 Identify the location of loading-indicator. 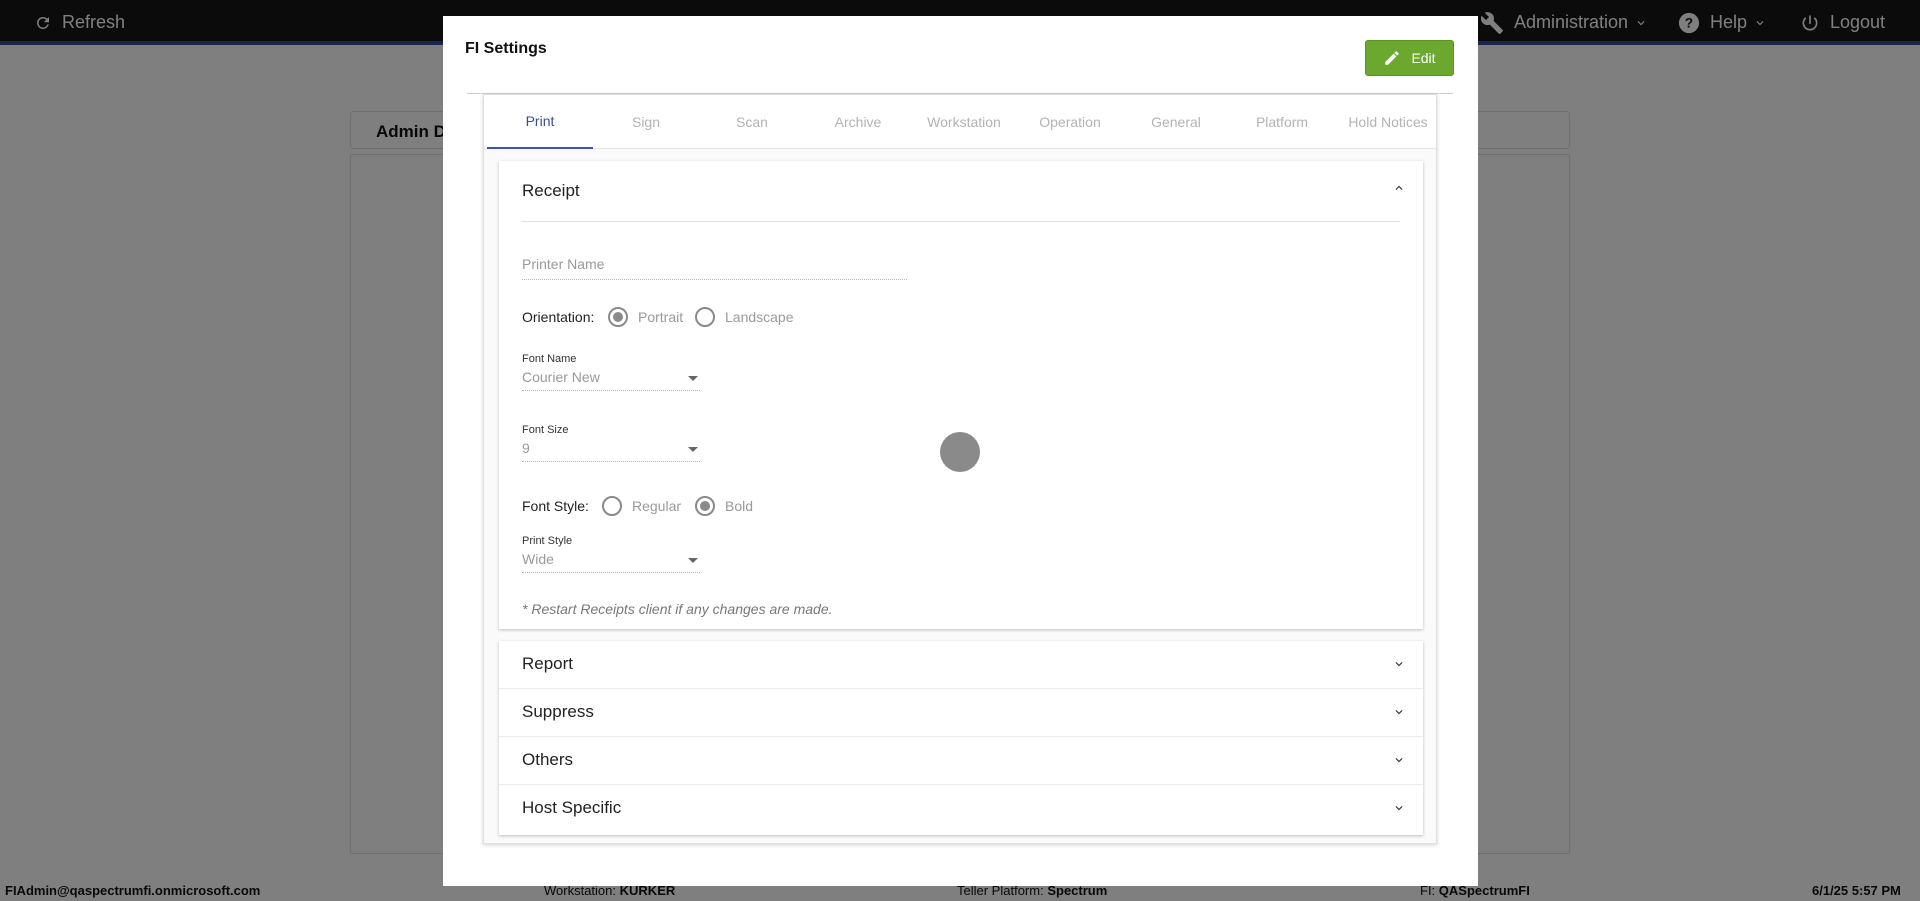
(960, 452).